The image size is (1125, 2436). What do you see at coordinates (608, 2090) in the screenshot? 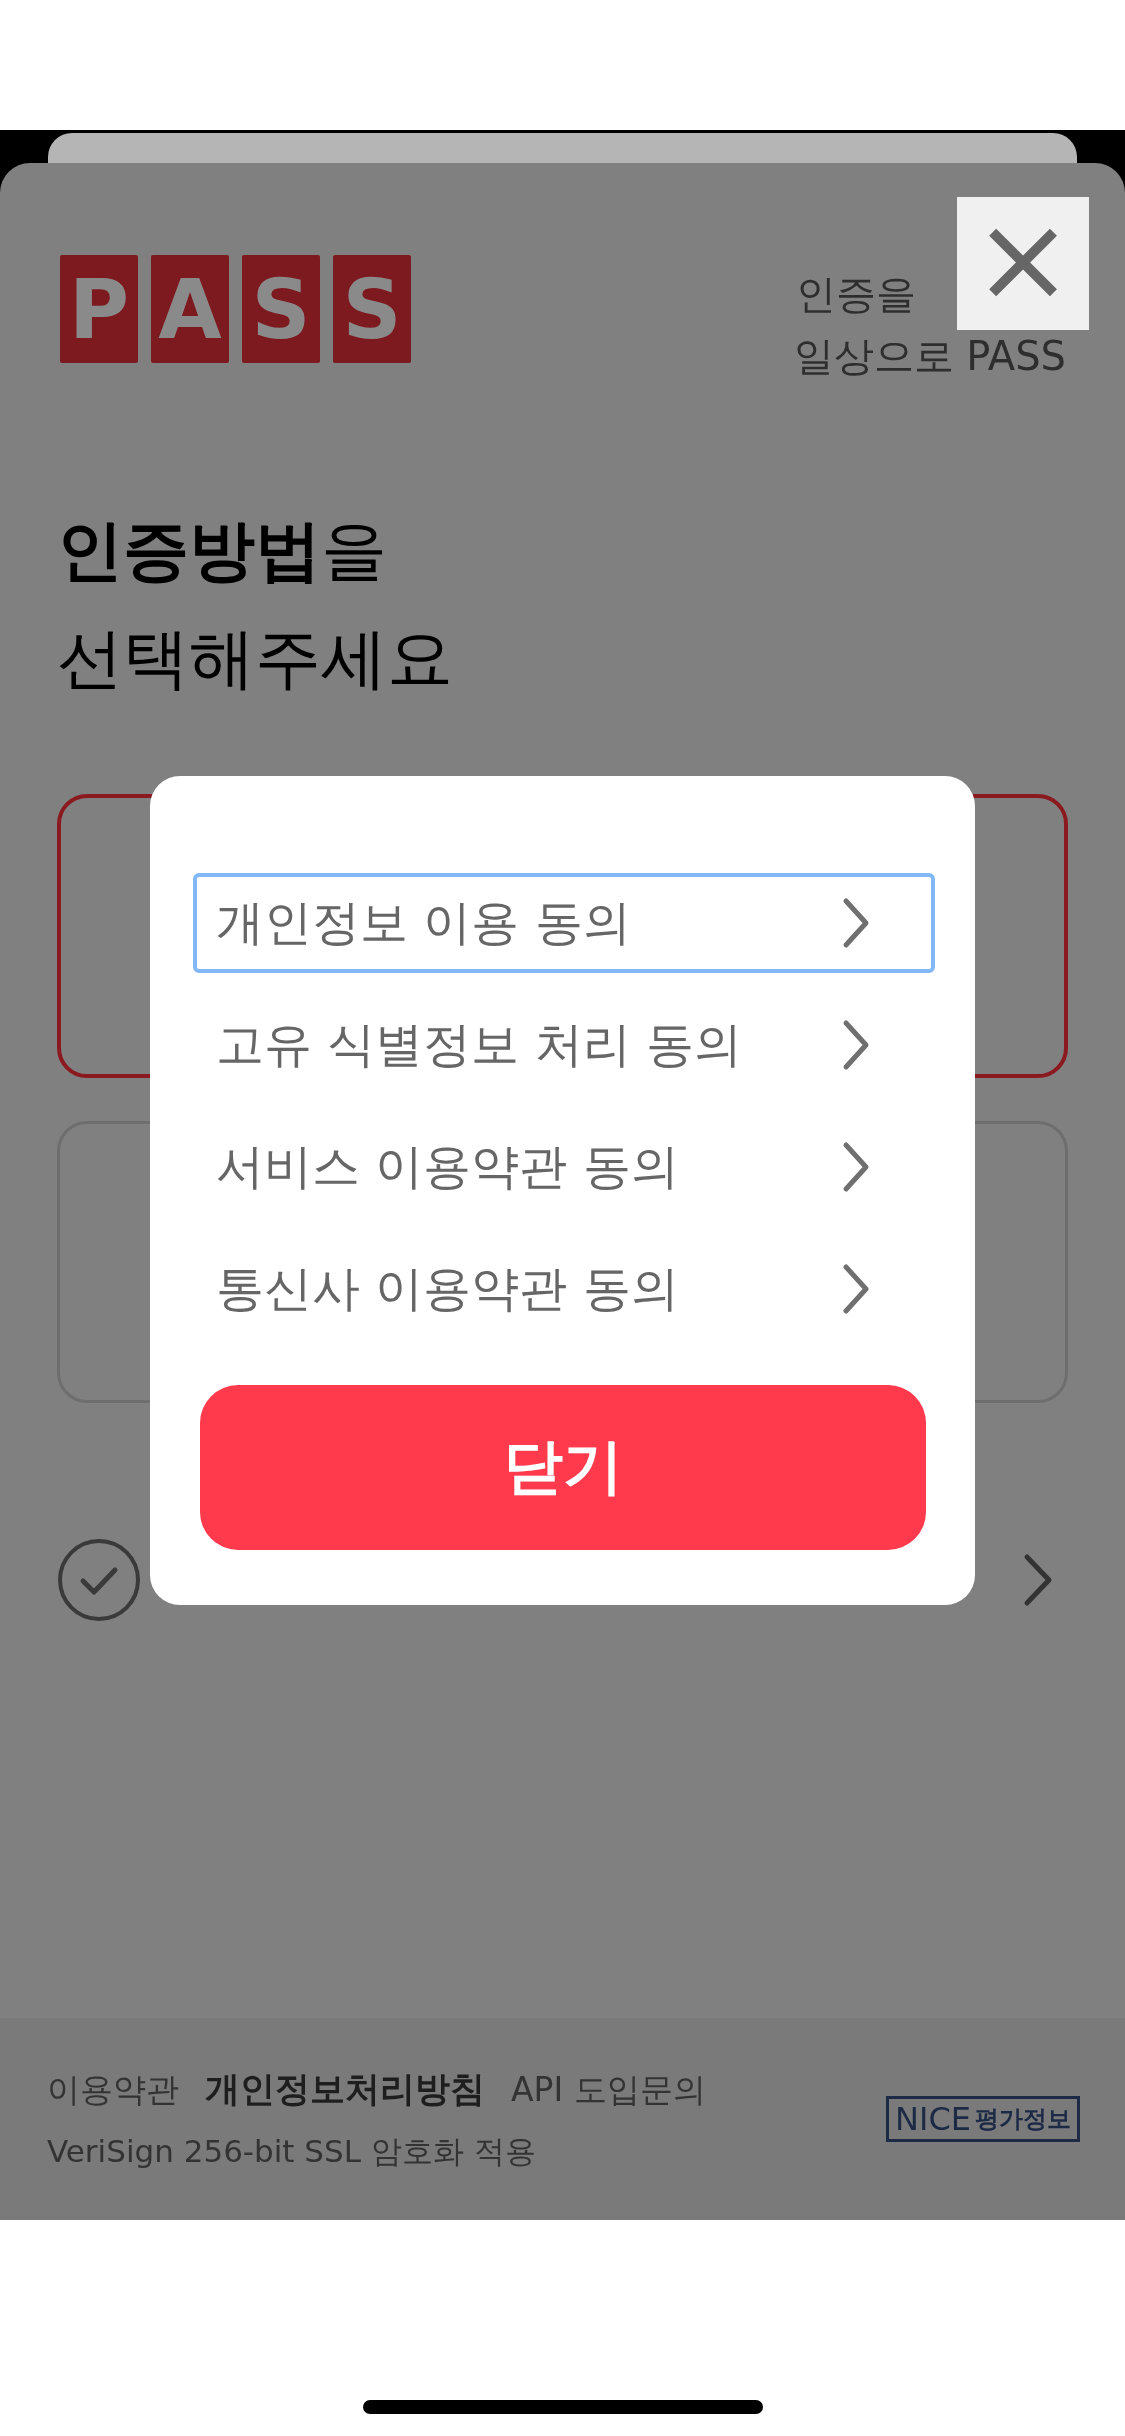
I see `footer-link: API 도입문의` at bounding box center [608, 2090].